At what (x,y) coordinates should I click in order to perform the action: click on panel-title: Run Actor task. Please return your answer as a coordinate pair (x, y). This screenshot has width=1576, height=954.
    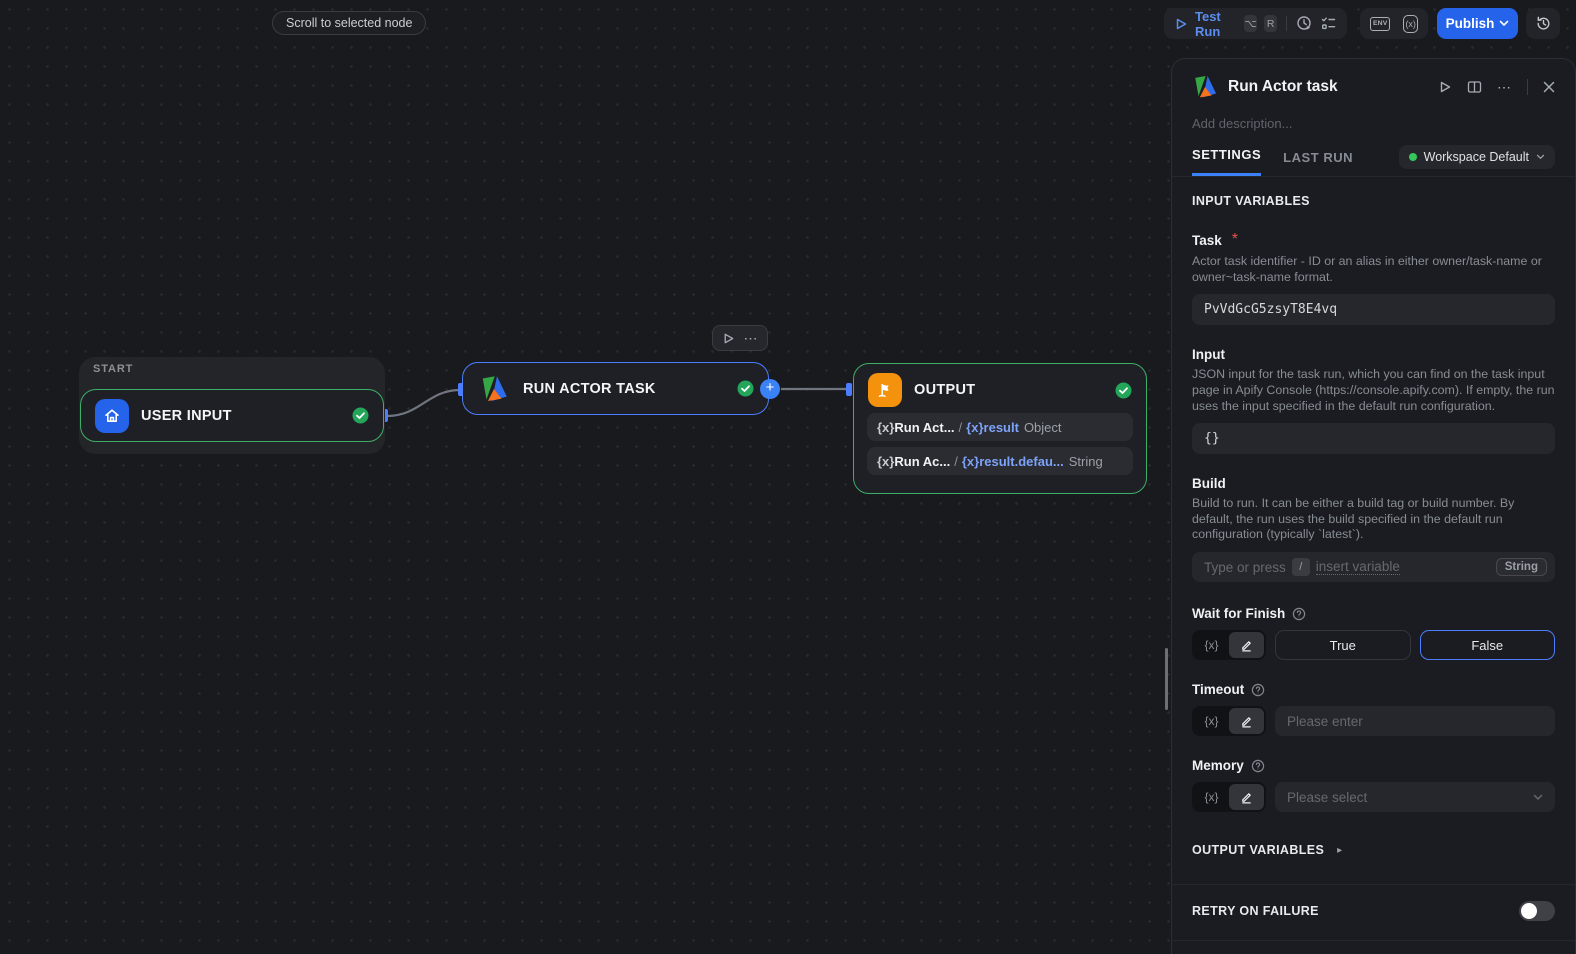
    Looking at the image, I should click on (1283, 86).